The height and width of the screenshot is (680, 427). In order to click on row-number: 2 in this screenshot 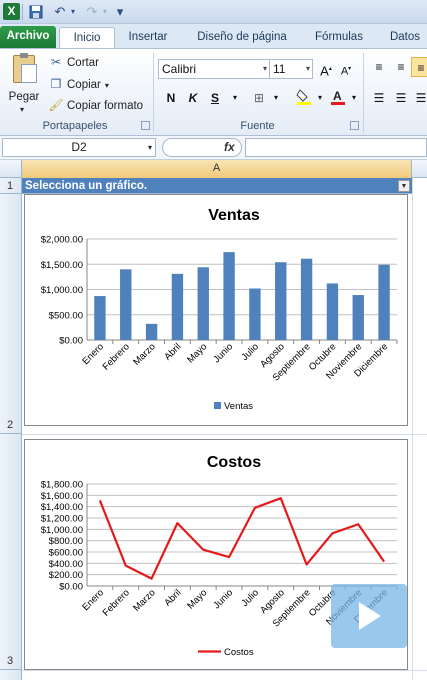, I will do `click(10, 425)`.